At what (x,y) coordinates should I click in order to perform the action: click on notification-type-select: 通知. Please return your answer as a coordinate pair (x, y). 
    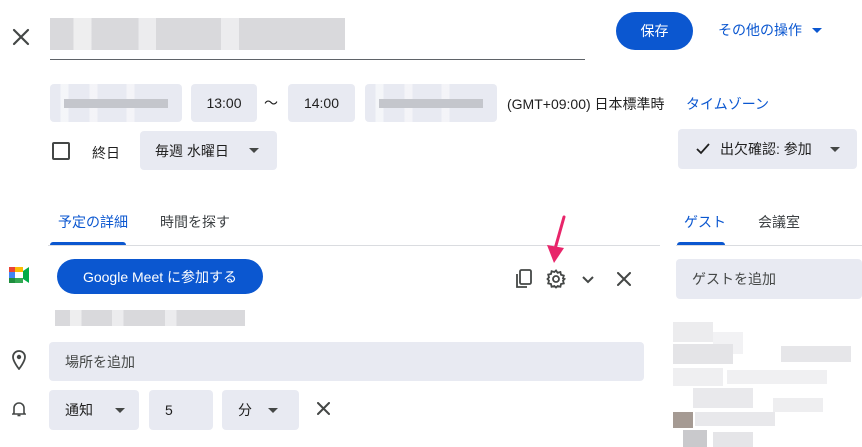
    Looking at the image, I should click on (94, 410).